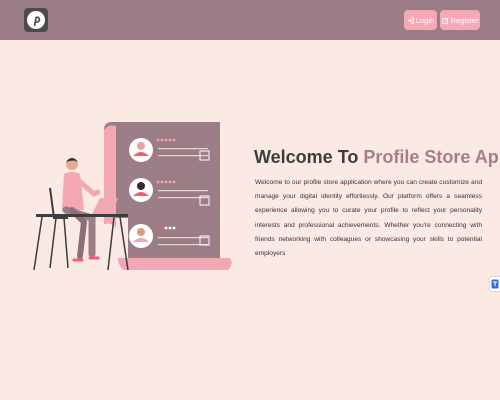 This screenshot has height=400, width=500. I want to click on translate-widget, so click(494, 284).